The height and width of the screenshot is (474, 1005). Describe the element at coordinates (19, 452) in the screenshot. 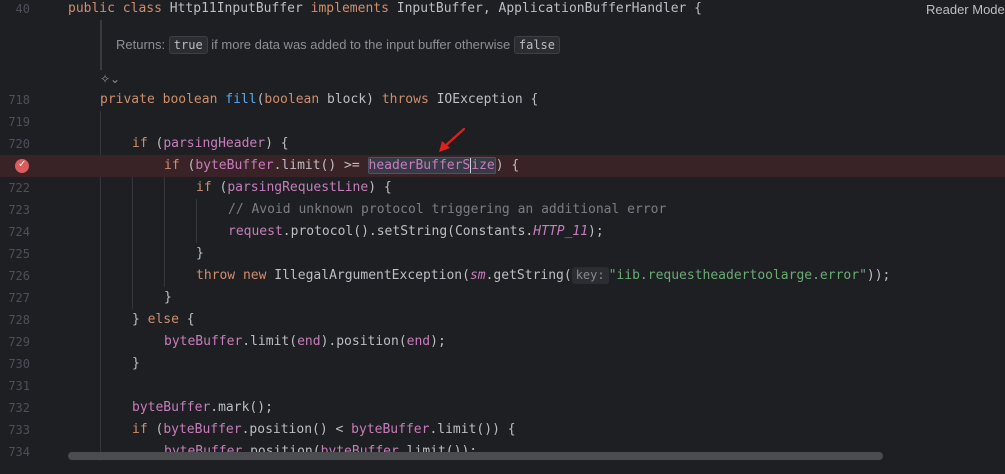

I see `line-number: 734` at that location.